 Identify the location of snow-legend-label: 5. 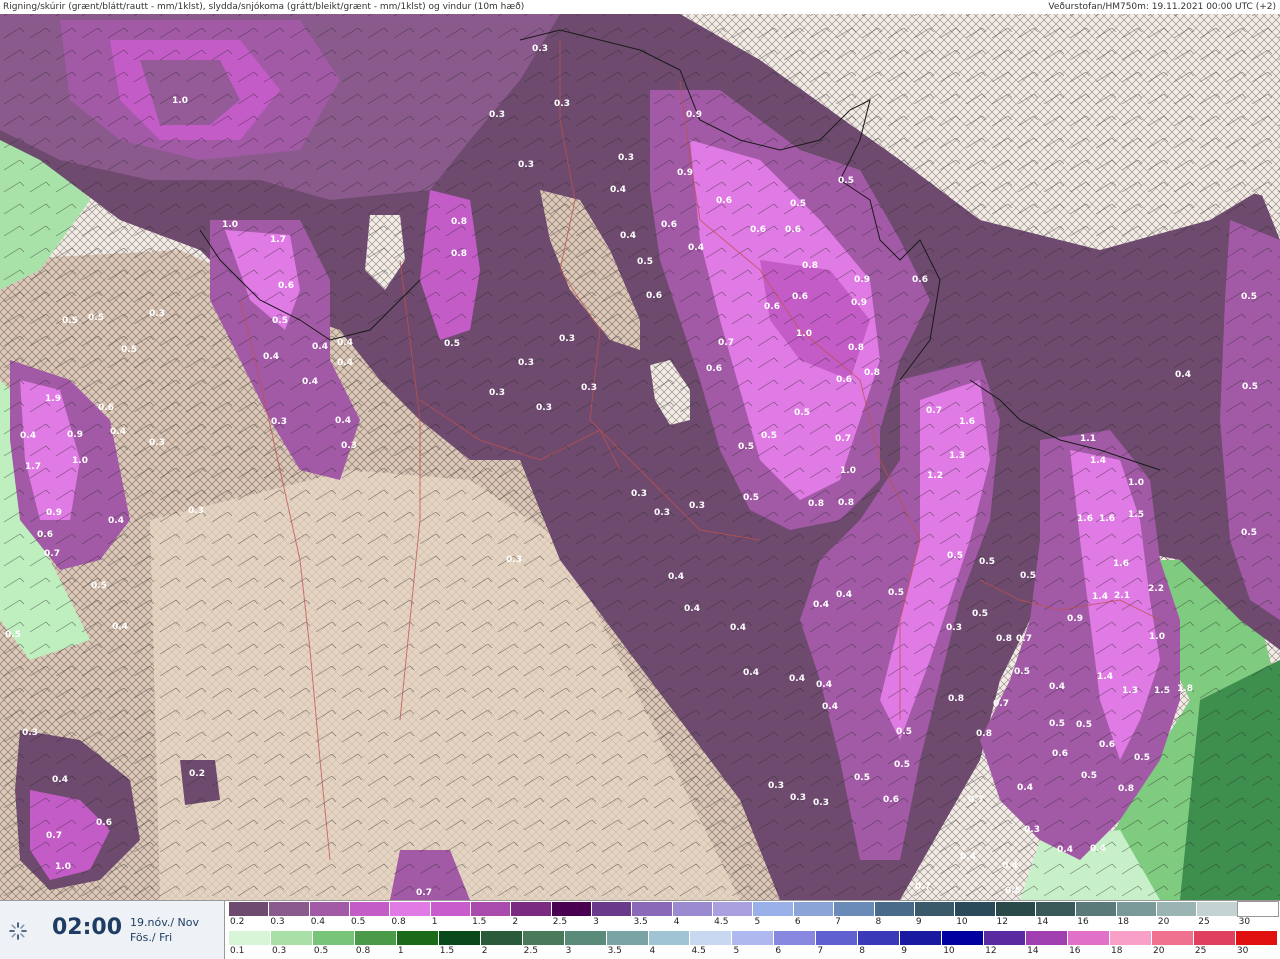
(757, 922).